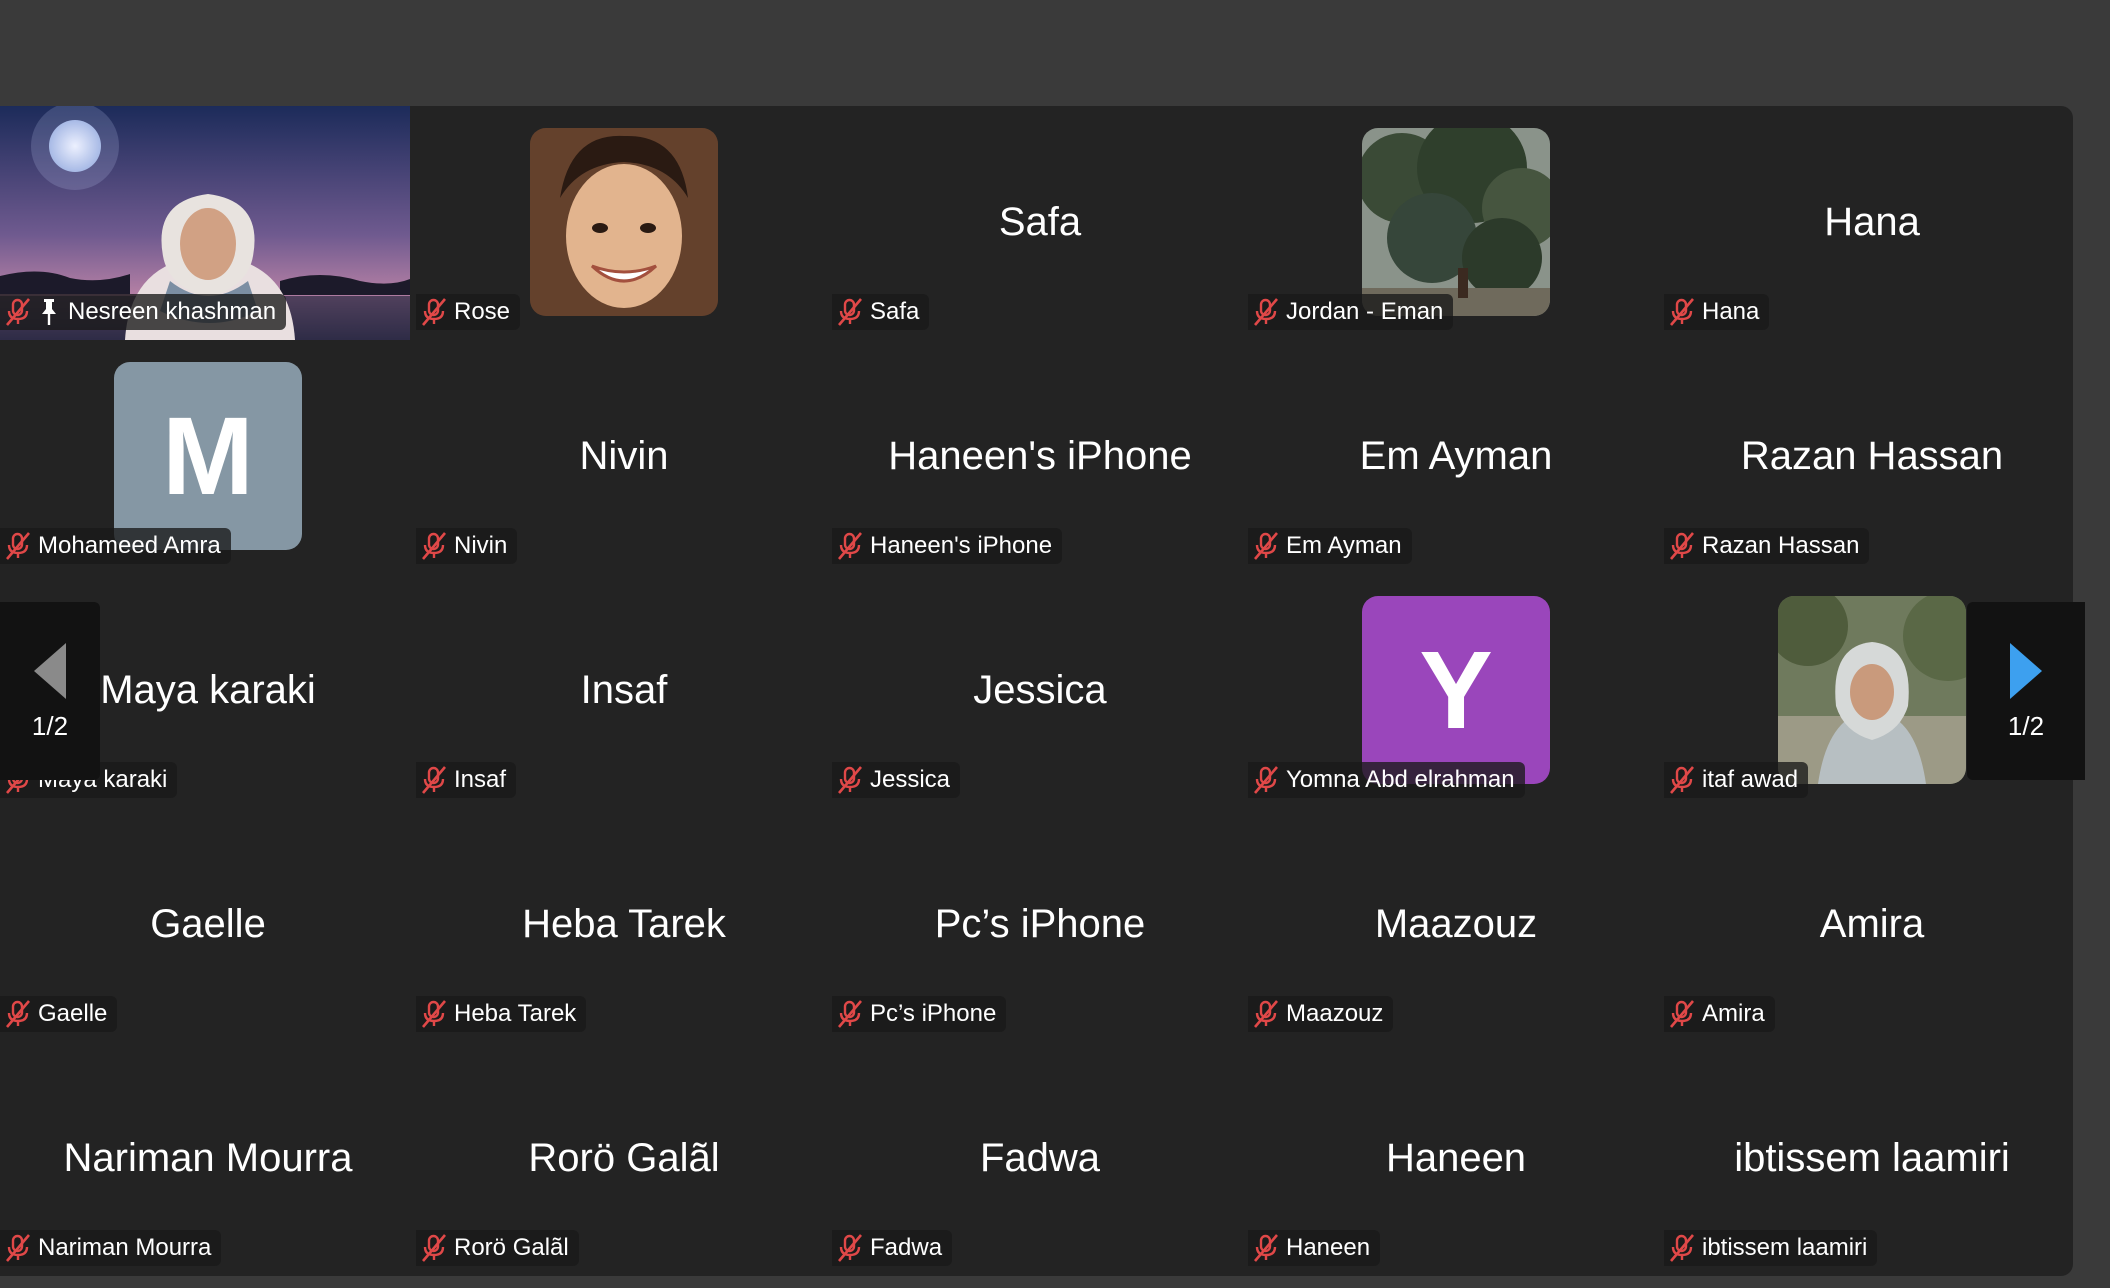  I want to click on participant-tile: Rose, so click(624, 223).